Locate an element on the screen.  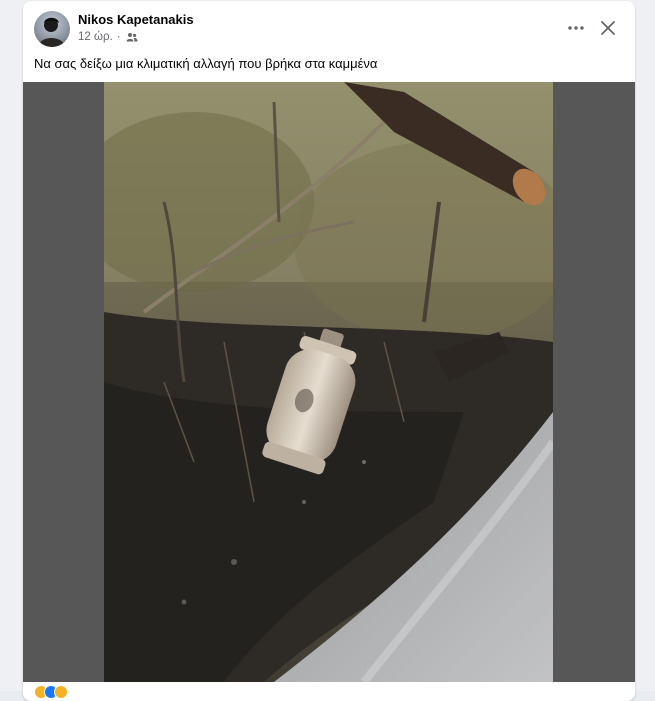
wow-icon is located at coordinates (61, 692).